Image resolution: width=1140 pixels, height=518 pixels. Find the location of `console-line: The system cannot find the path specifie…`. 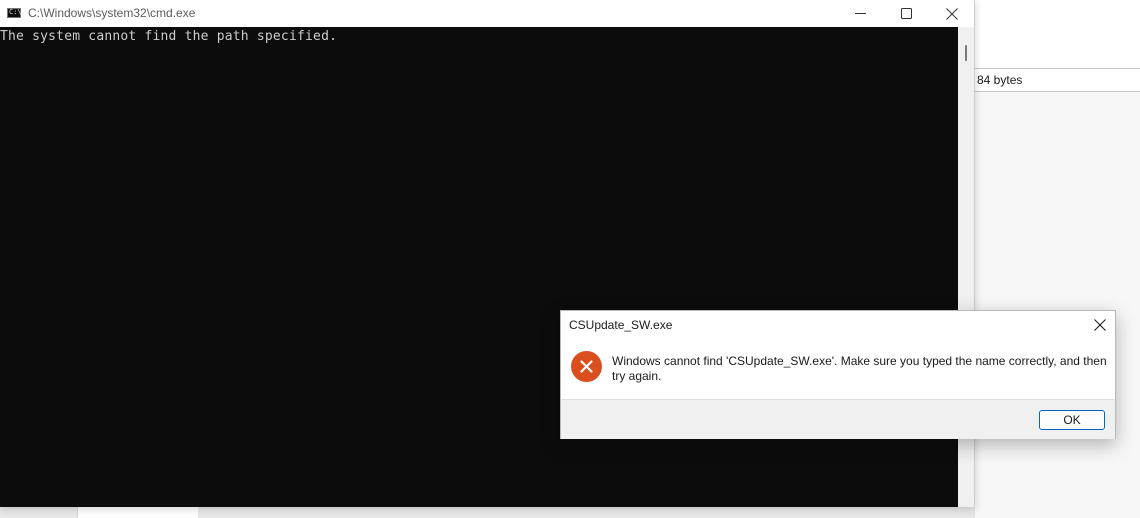

console-line: The system cannot find the path specifie… is located at coordinates (169, 36).